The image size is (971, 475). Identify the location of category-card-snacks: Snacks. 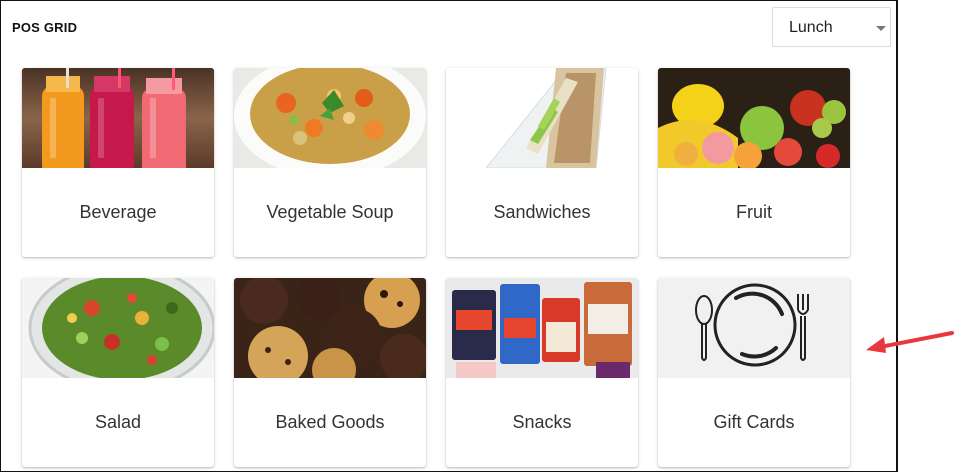
(542, 372).